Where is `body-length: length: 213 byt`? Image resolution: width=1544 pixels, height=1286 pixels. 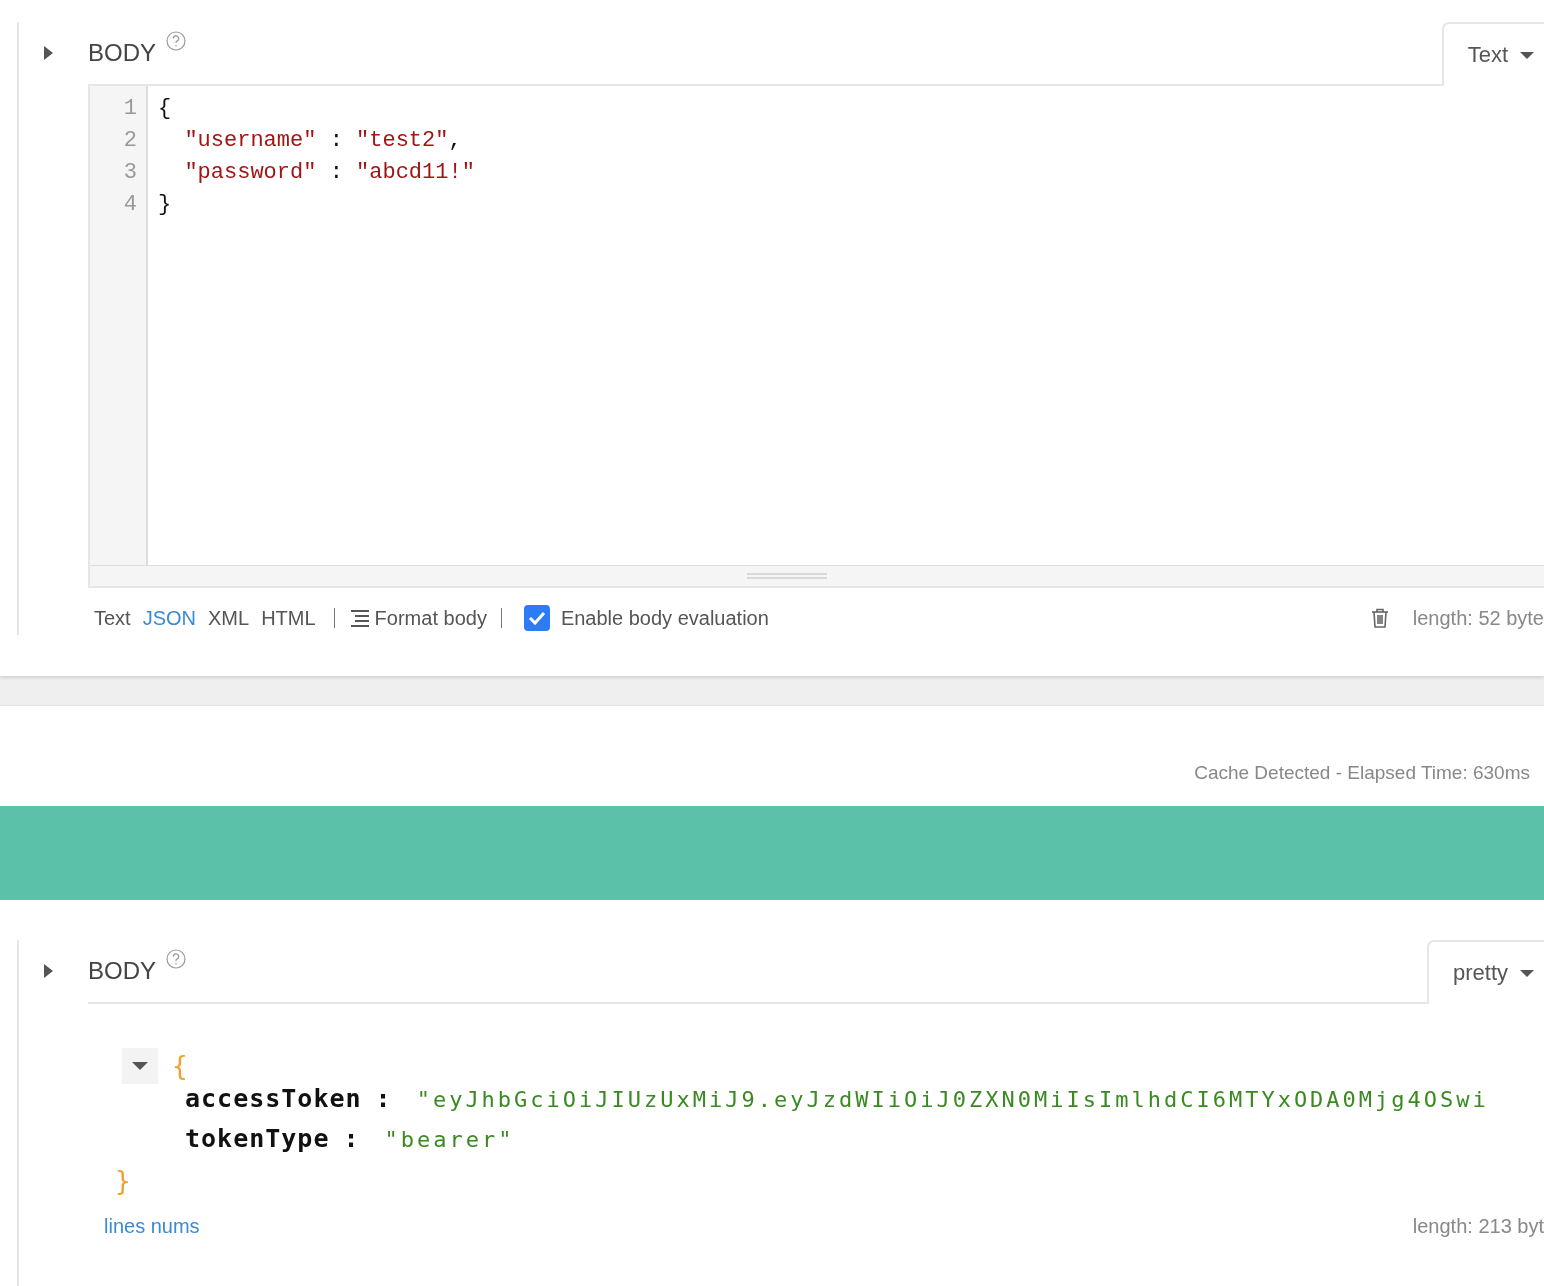
body-length: length: 213 byt is located at coordinates (1478, 1226).